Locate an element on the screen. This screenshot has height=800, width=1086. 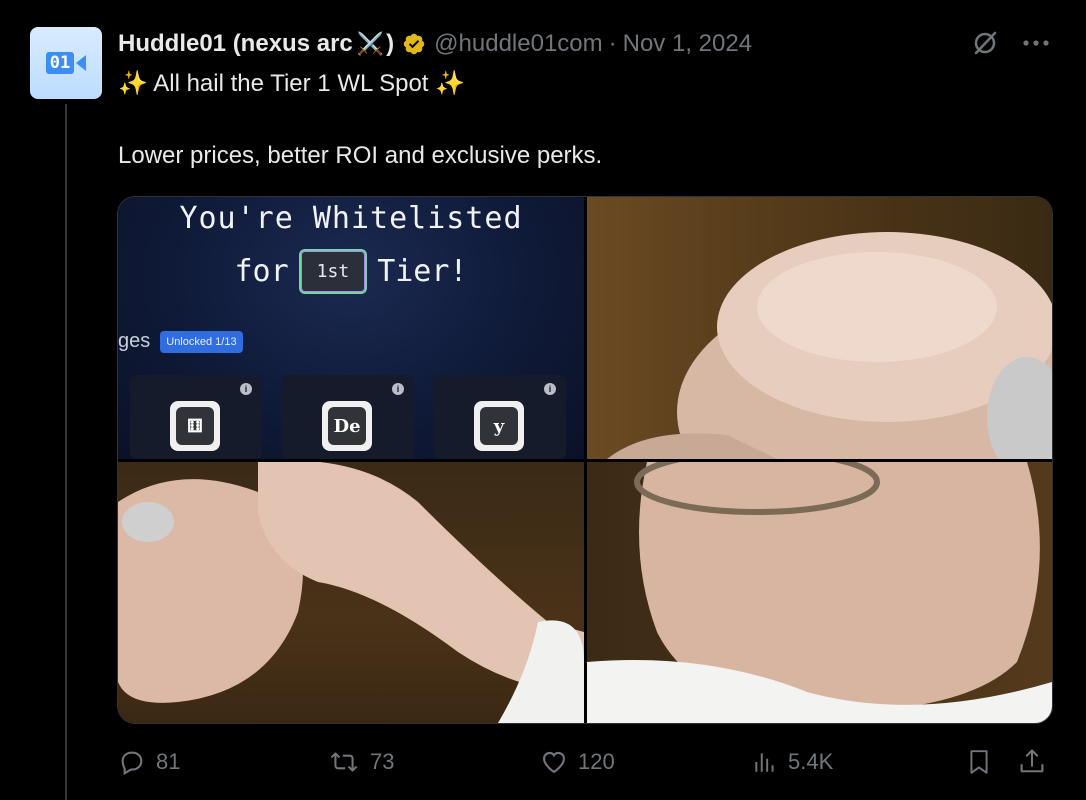
media-image-hands is located at coordinates (351, 592).